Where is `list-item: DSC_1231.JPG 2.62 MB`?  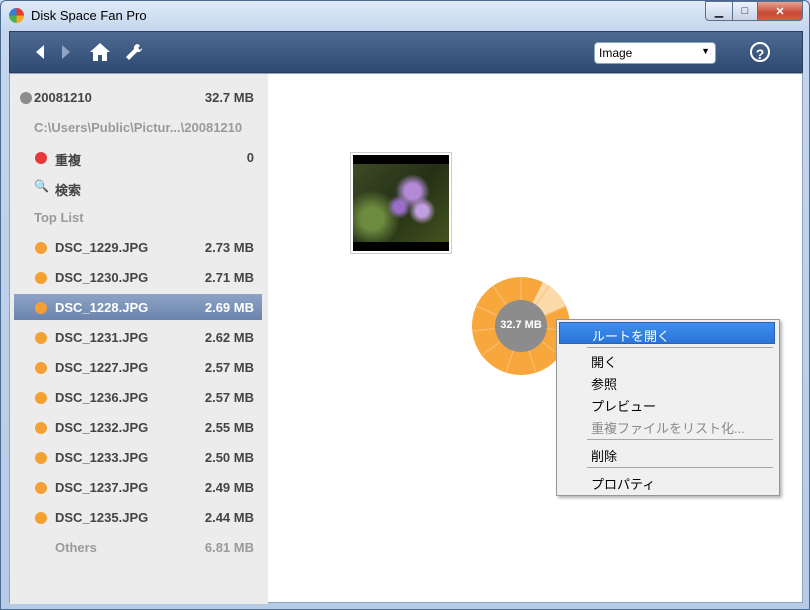
list-item: DSC_1231.JPG 2.62 MB is located at coordinates (138, 337).